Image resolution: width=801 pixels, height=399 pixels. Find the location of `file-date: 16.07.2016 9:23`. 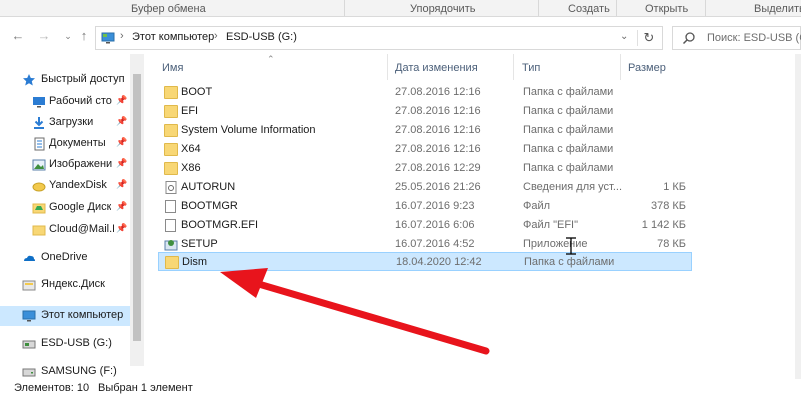

file-date: 16.07.2016 9:23 is located at coordinates (435, 206).